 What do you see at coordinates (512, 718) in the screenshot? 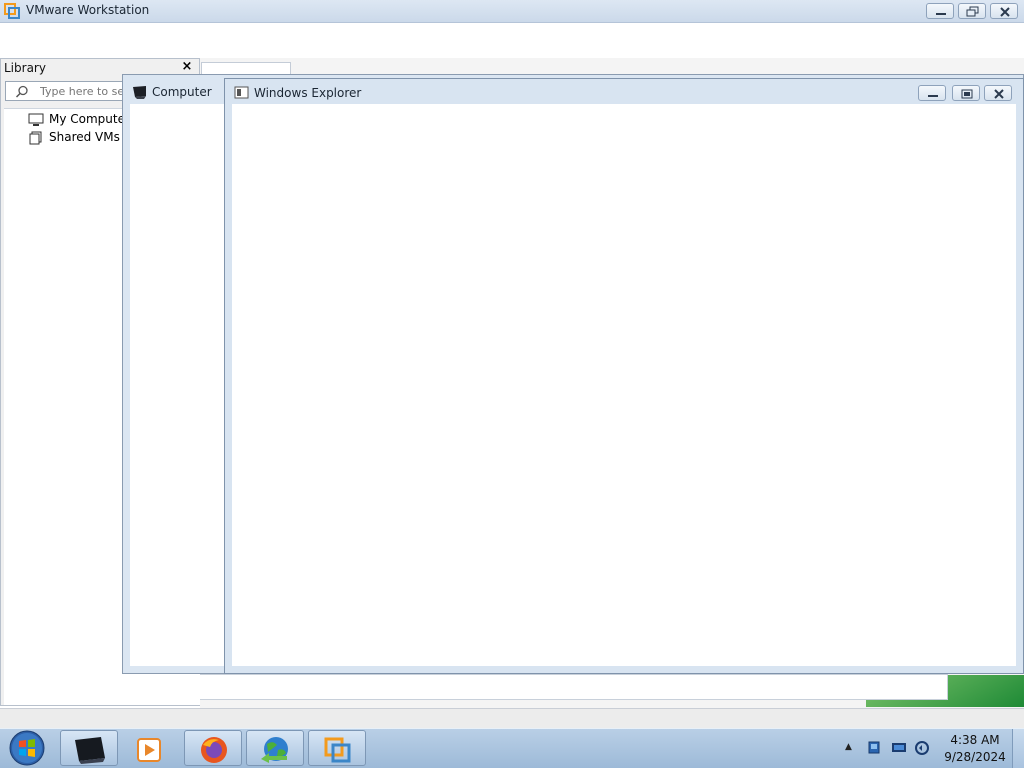
I see `vmware-status-bar` at bounding box center [512, 718].